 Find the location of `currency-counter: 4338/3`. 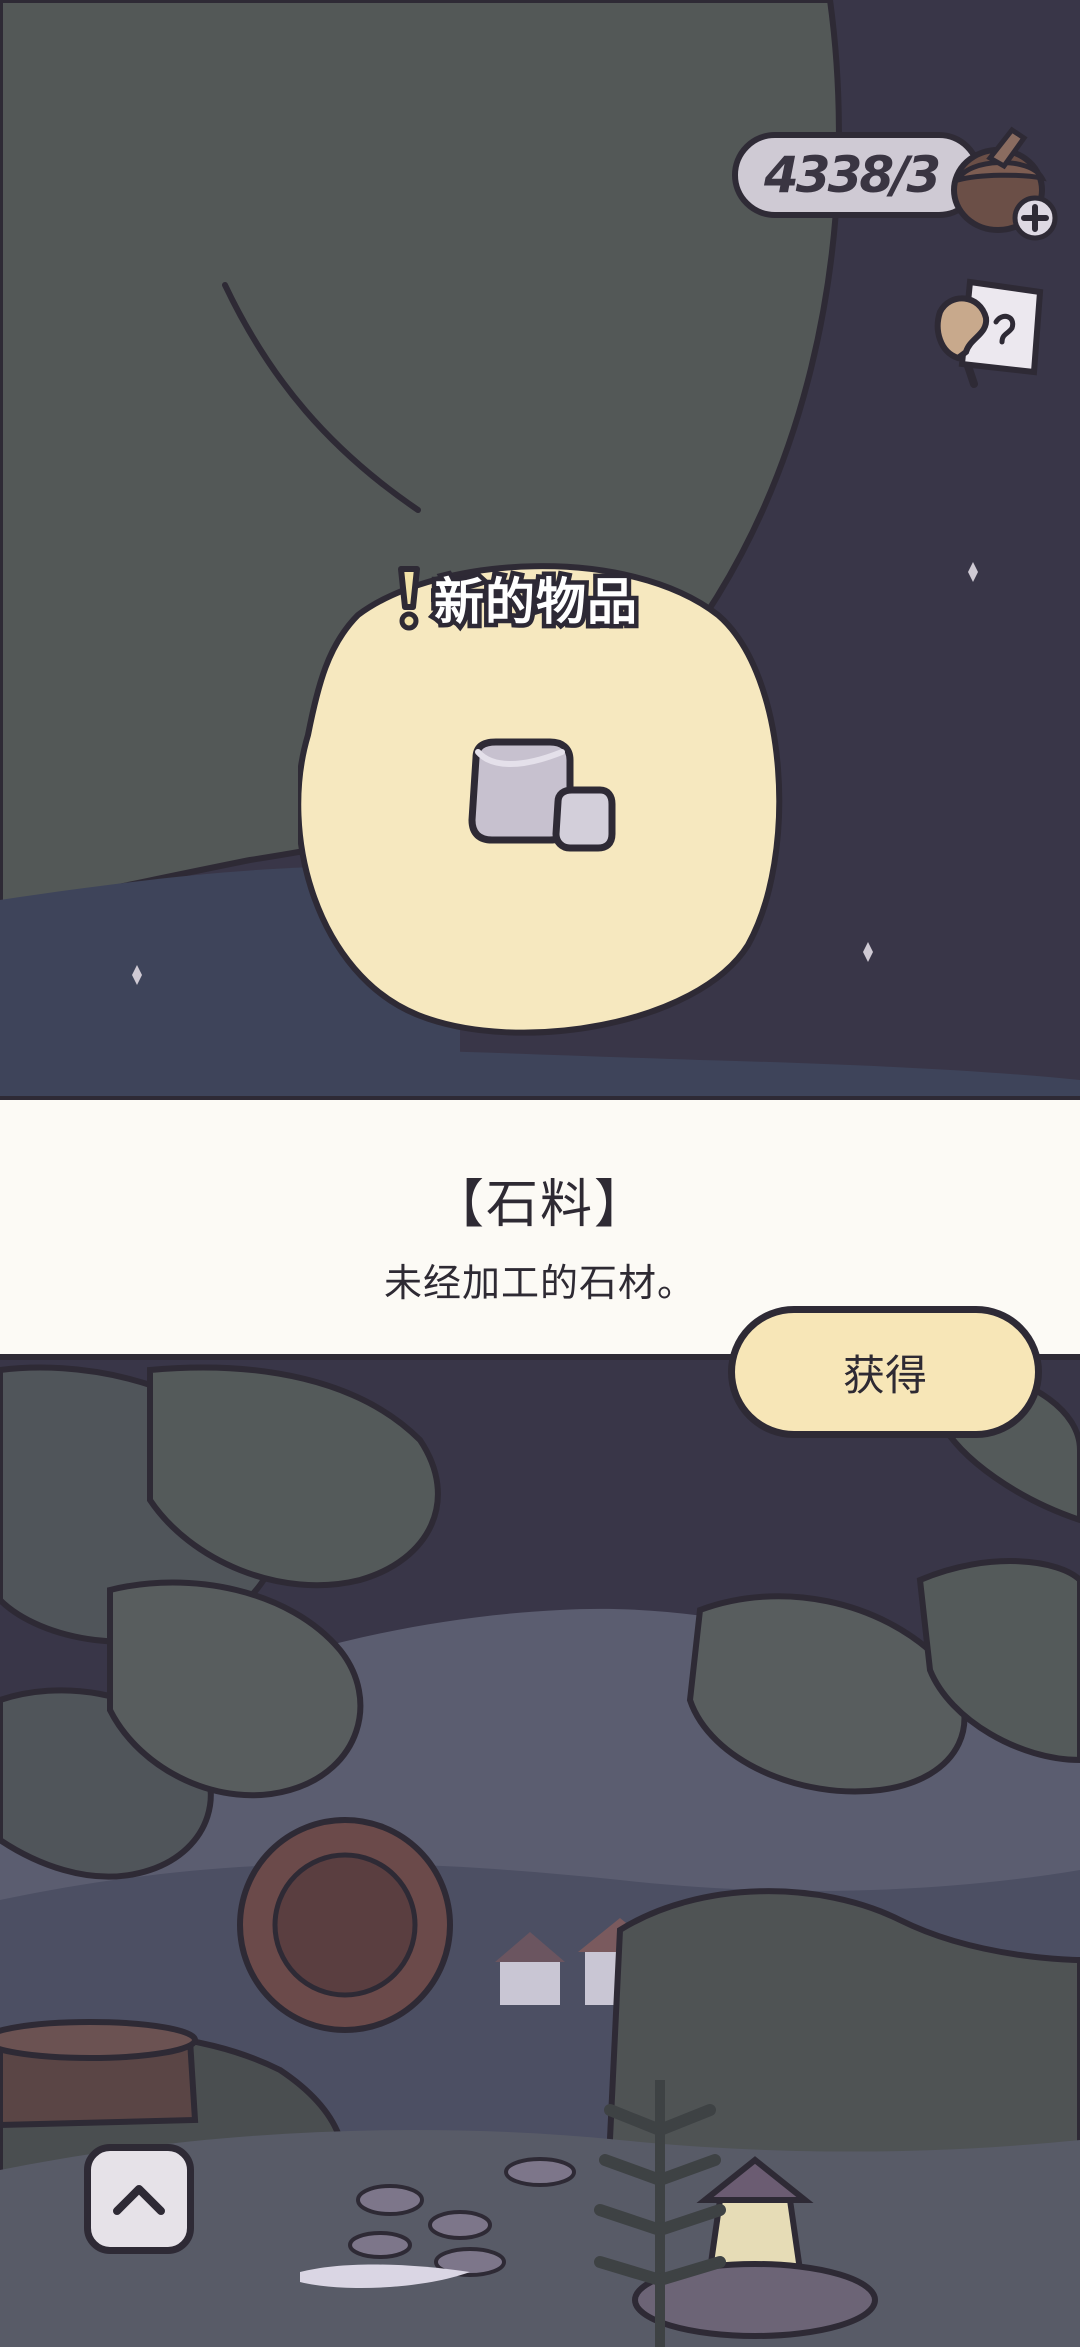

currency-counter: 4338/3 is located at coordinates (857, 175).